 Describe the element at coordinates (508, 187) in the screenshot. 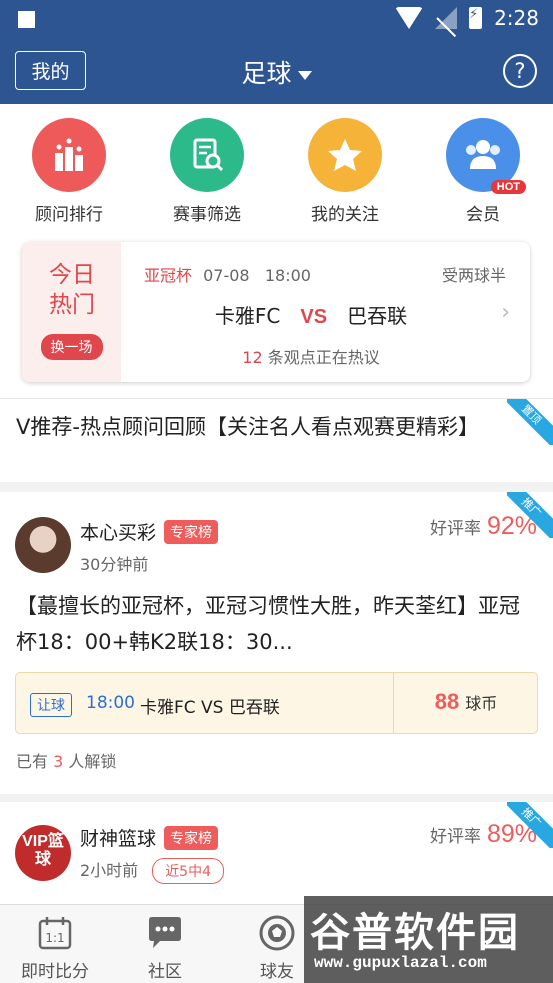

I see `hot-badge: HOT` at that location.